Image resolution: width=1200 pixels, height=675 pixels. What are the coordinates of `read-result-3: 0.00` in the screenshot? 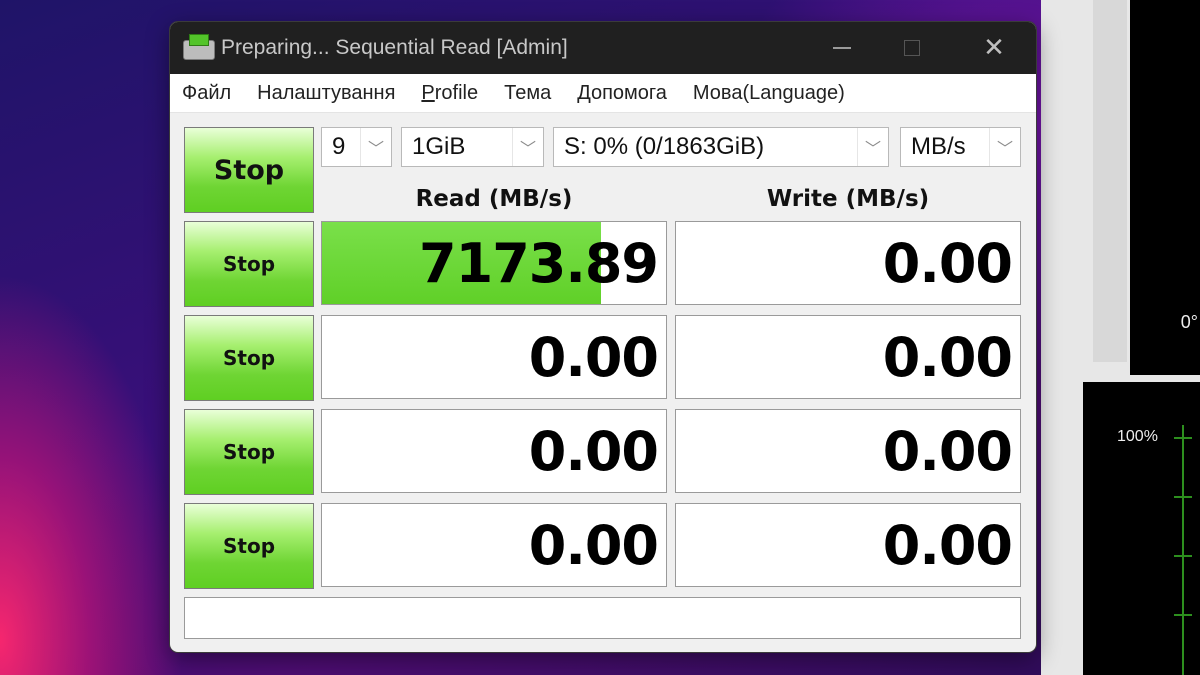 It's located at (494, 451).